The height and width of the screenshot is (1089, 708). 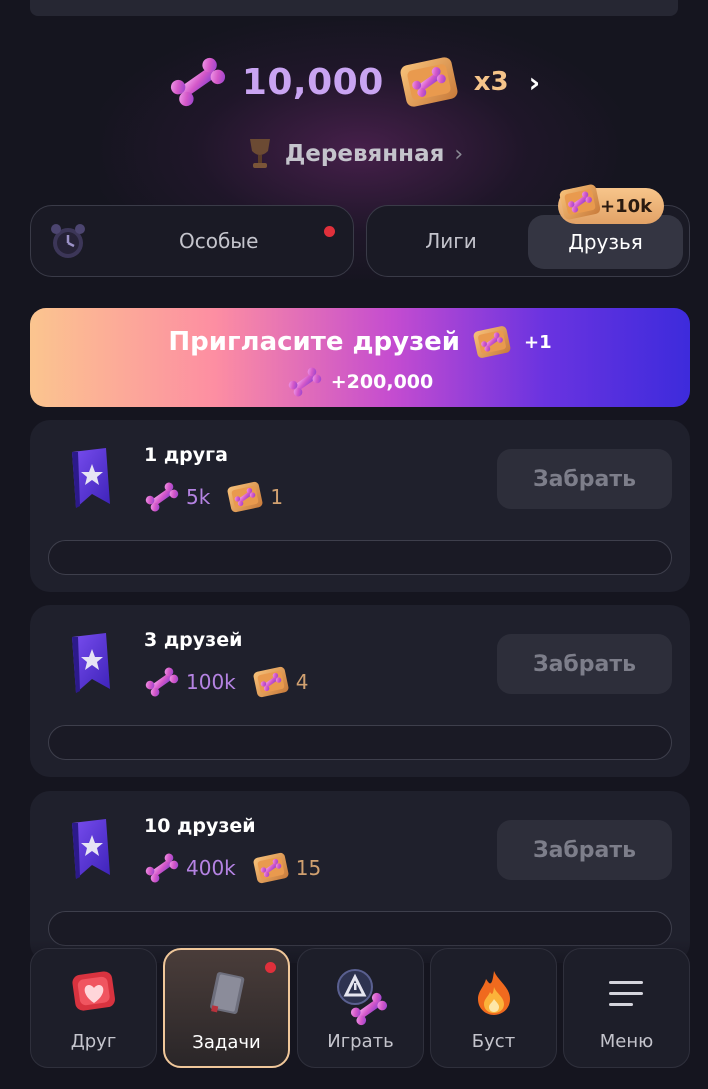 I want to click on task-rewards: 100k 4, so click(x=226, y=682).